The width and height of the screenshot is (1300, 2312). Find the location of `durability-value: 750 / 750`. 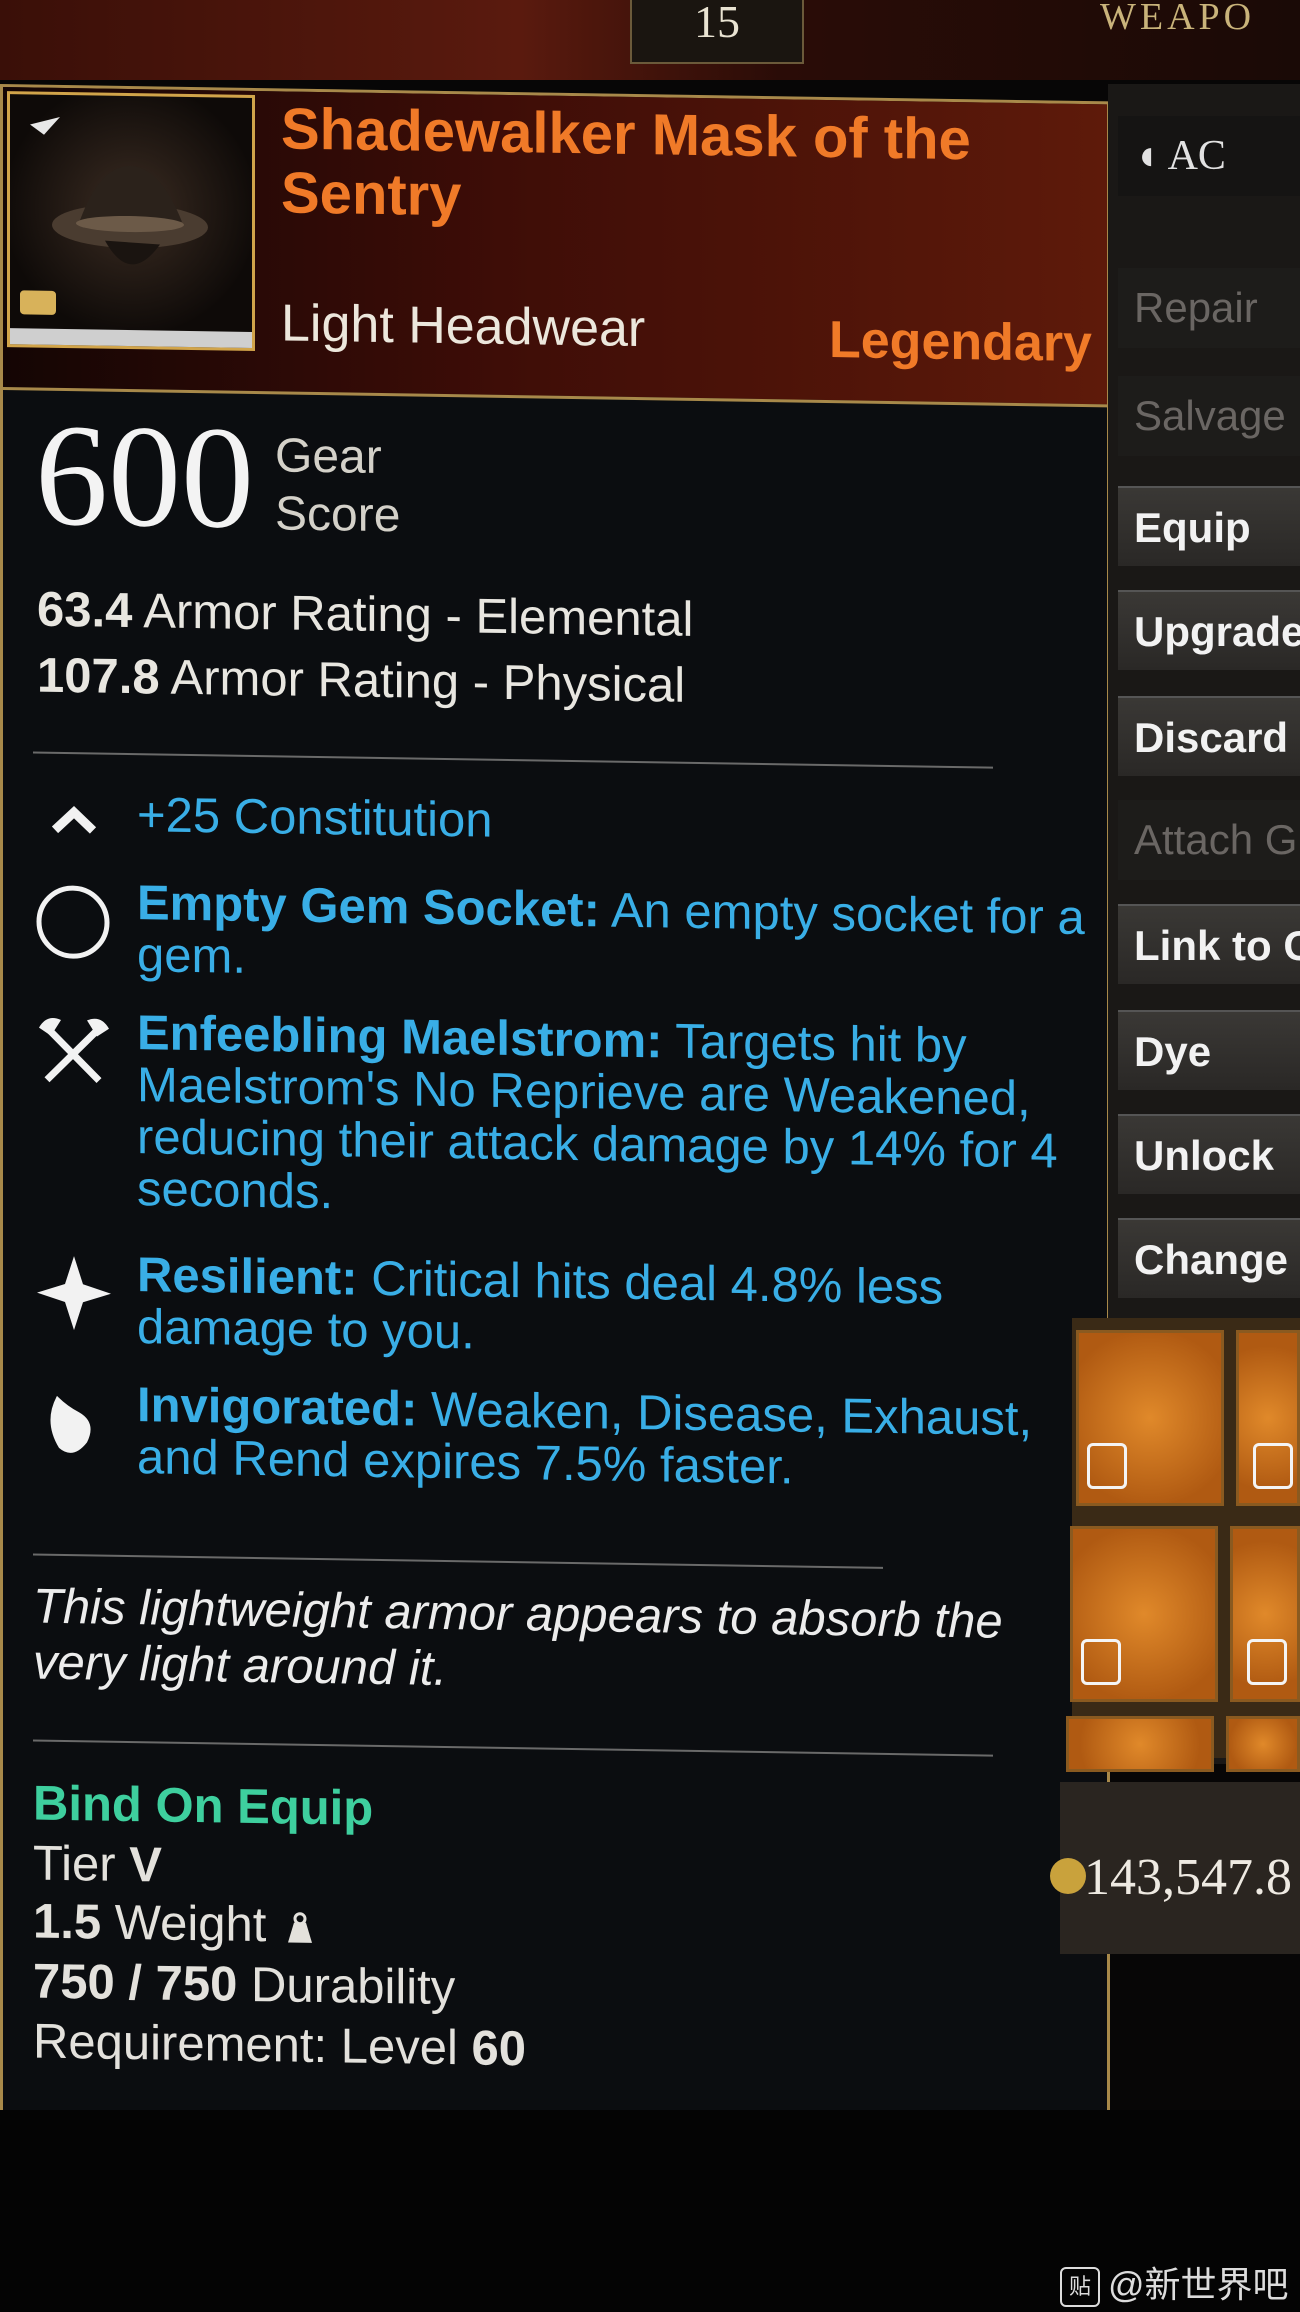

durability-value: 750 / 750 is located at coordinates (135, 1983).